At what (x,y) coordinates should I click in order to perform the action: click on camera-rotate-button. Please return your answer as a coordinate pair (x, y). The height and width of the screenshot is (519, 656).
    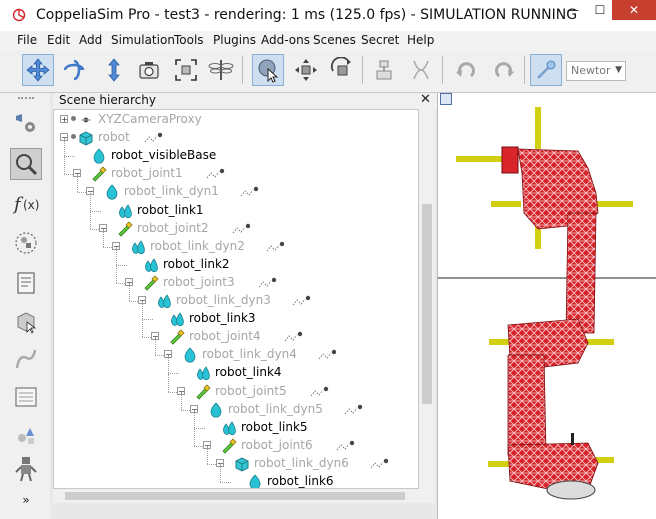
    Looking at the image, I should click on (74, 70).